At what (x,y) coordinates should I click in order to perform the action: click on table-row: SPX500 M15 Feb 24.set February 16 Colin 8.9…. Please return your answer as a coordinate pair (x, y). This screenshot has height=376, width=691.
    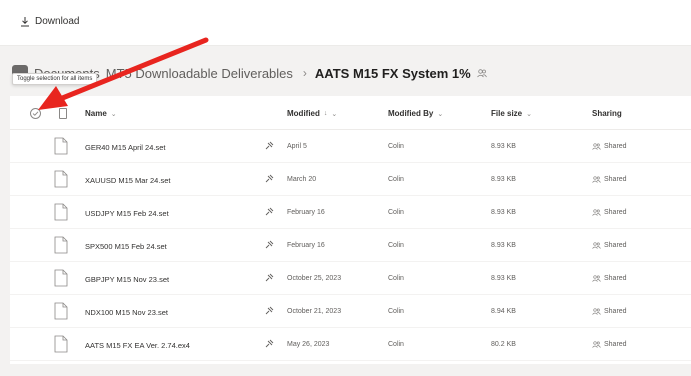
    Looking at the image, I should click on (350, 245).